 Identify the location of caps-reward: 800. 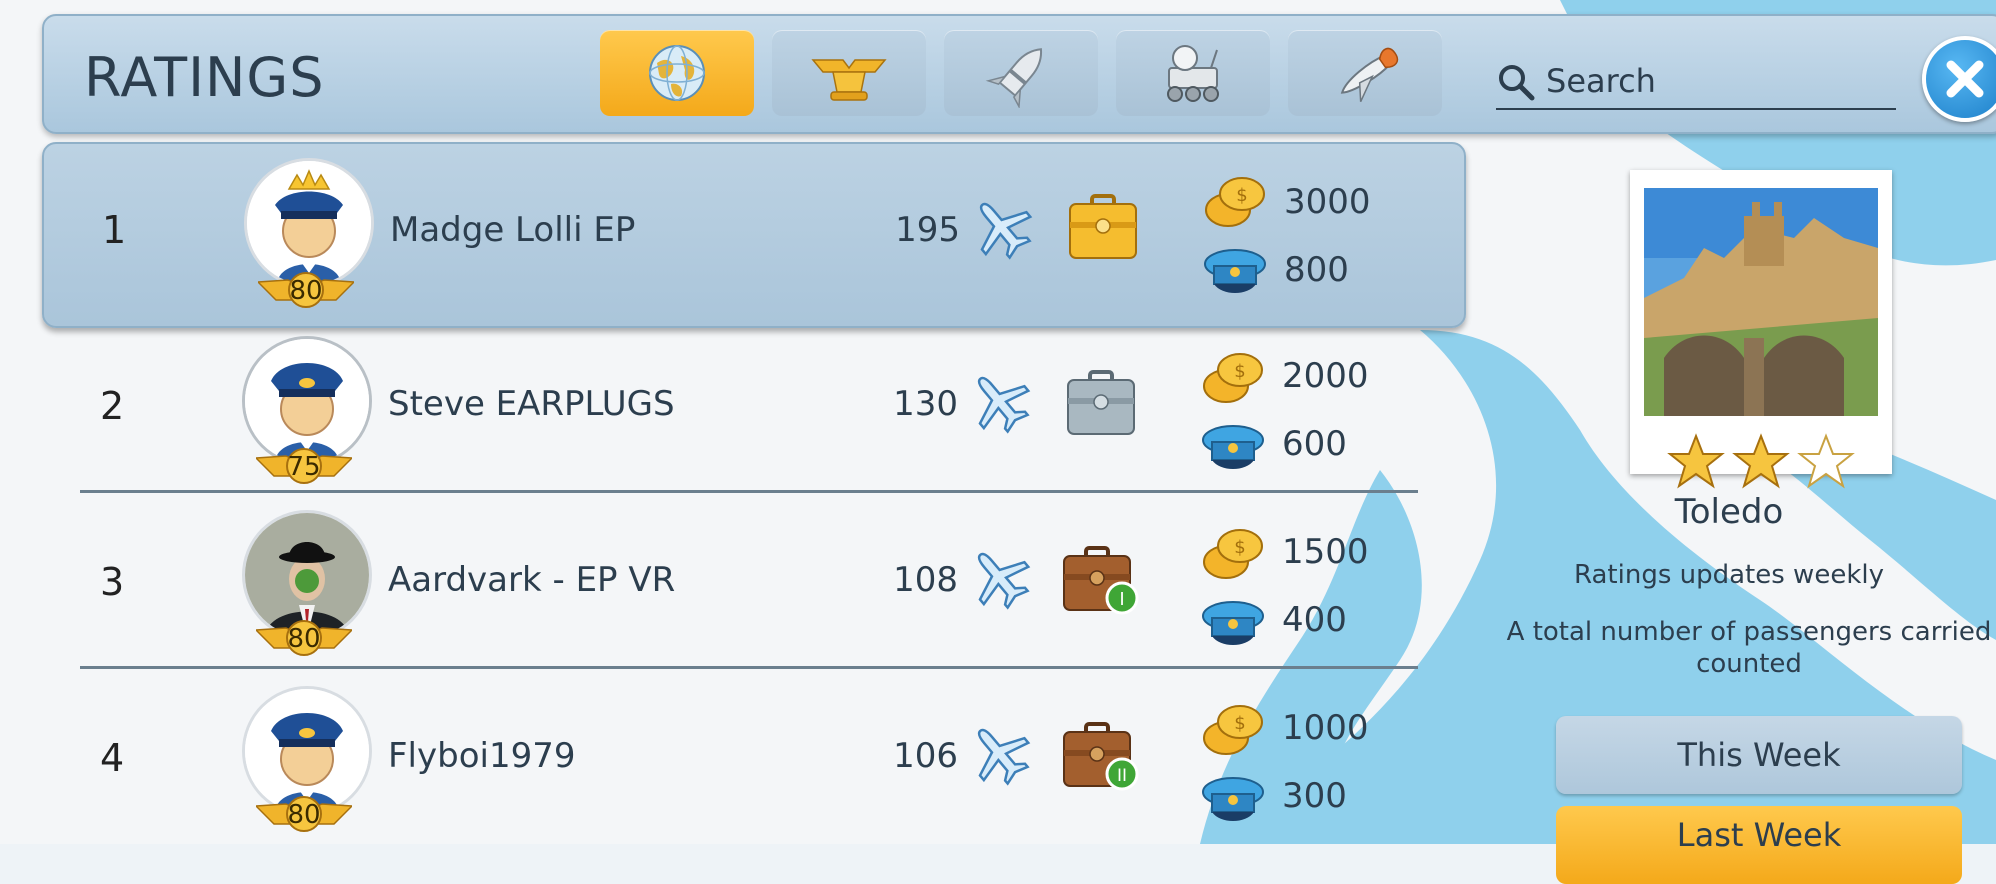
(1316, 270).